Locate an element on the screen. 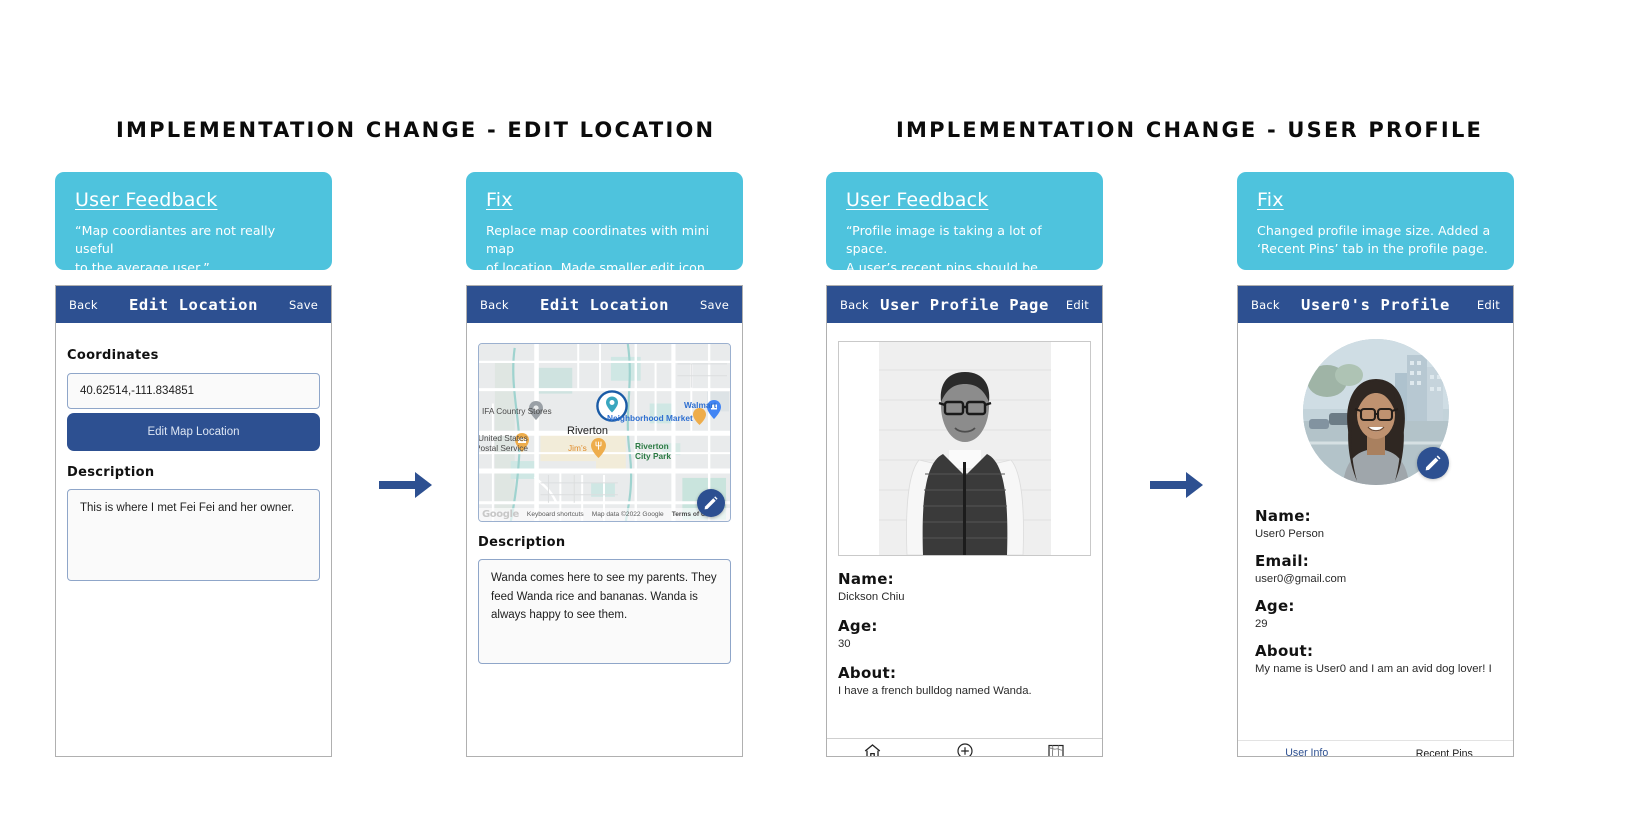 The width and height of the screenshot is (1650, 823). profile-photo-grayscale-icon is located at coordinates (964, 448).